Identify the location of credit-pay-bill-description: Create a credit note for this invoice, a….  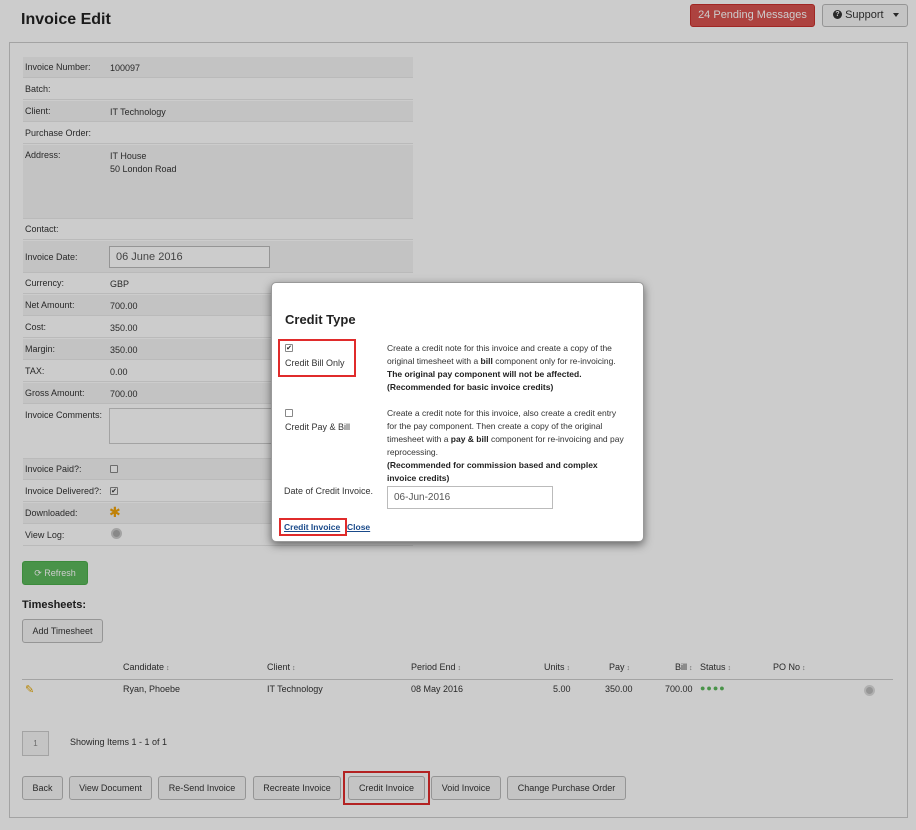
(507, 446).